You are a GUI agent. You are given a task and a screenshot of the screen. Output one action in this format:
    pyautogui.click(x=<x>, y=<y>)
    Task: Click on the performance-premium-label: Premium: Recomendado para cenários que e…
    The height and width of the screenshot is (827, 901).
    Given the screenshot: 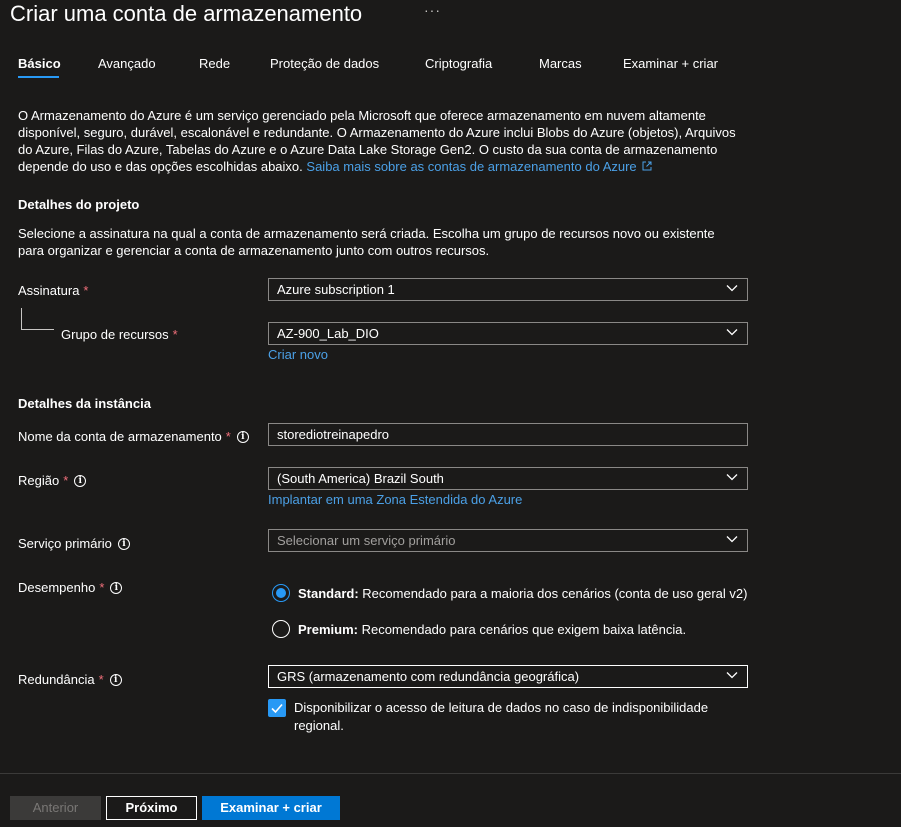 What is the action you would take?
    pyautogui.click(x=492, y=629)
    